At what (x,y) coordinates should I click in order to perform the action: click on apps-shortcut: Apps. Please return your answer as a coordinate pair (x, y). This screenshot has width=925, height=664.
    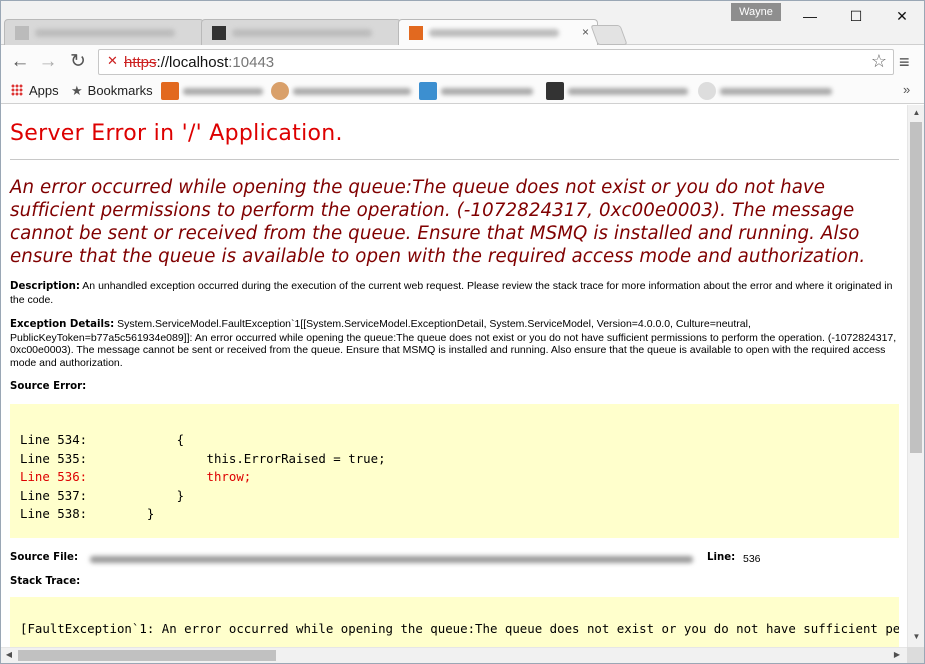
    Looking at the image, I should click on (35, 91).